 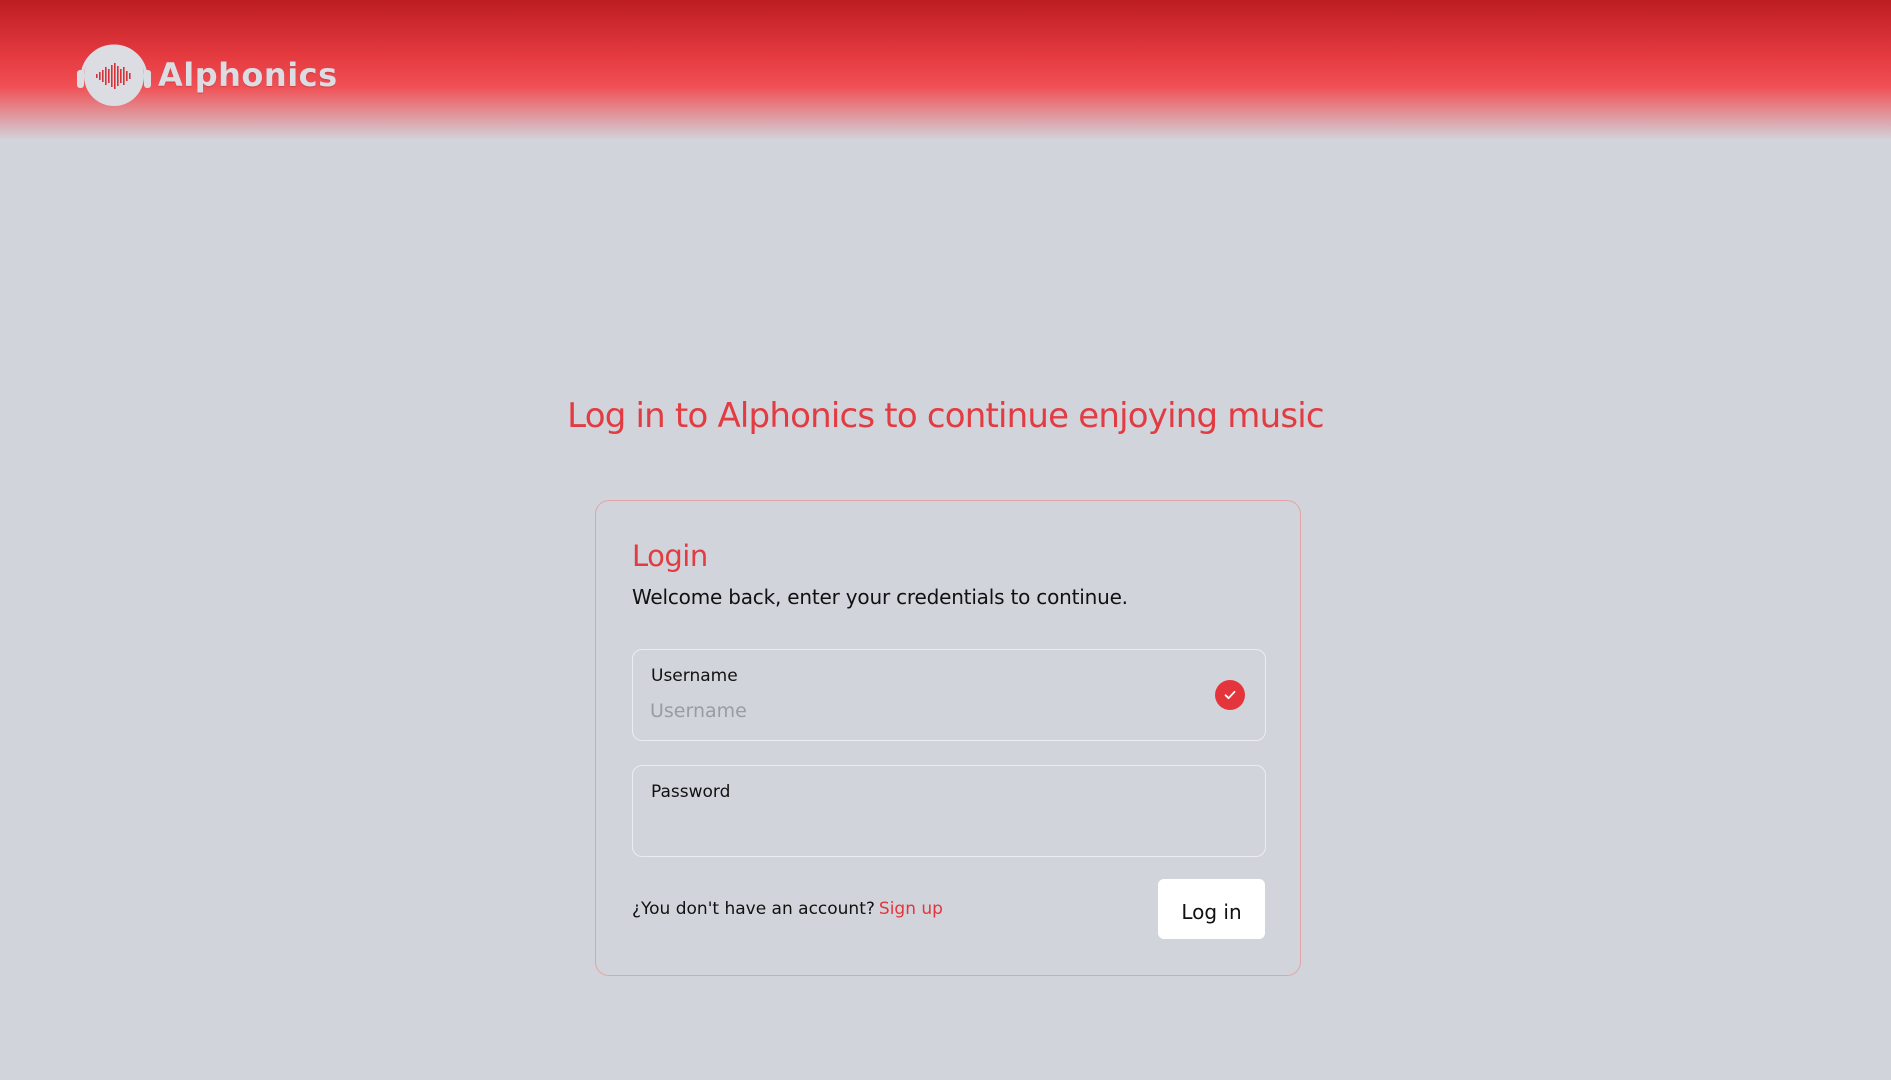 I want to click on top-header: Alphonics, so click(x=945, y=70).